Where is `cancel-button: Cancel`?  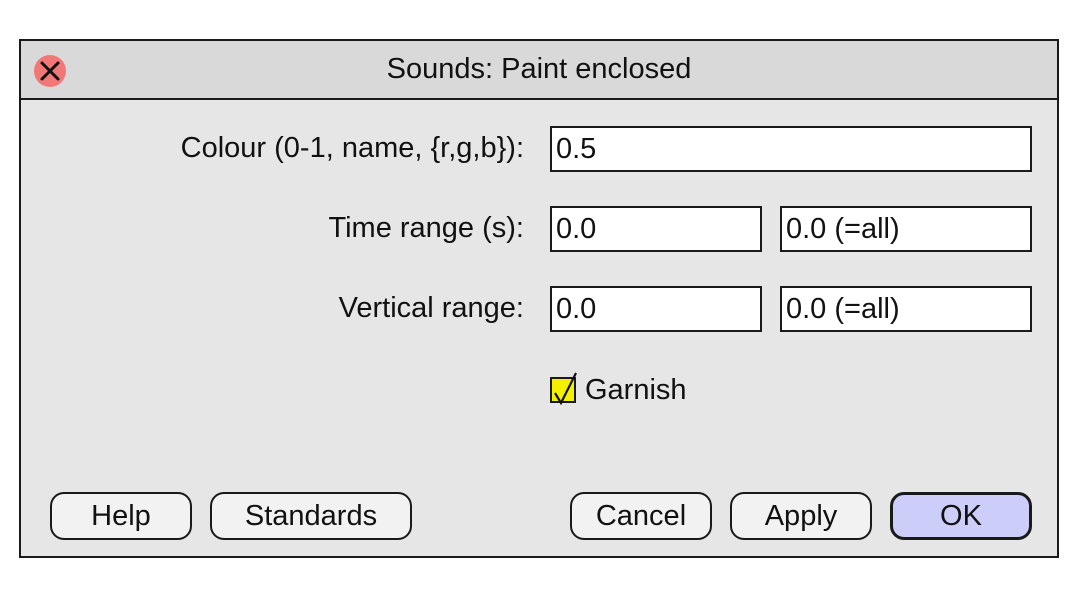 cancel-button: Cancel is located at coordinates (641, 516).